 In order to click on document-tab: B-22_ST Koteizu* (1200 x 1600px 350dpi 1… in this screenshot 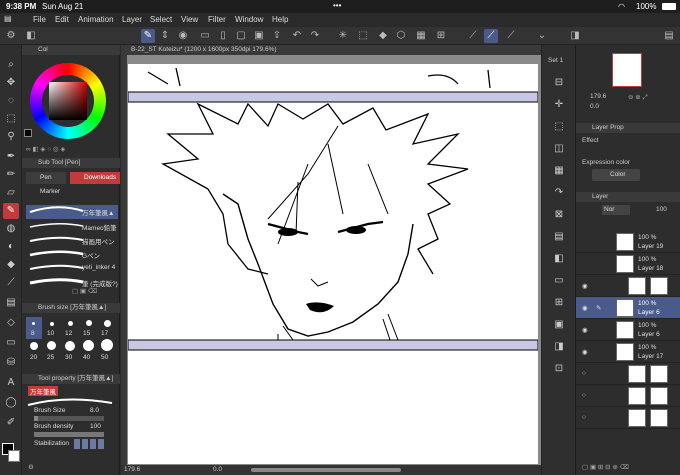, I will do `click(331, 50)`.